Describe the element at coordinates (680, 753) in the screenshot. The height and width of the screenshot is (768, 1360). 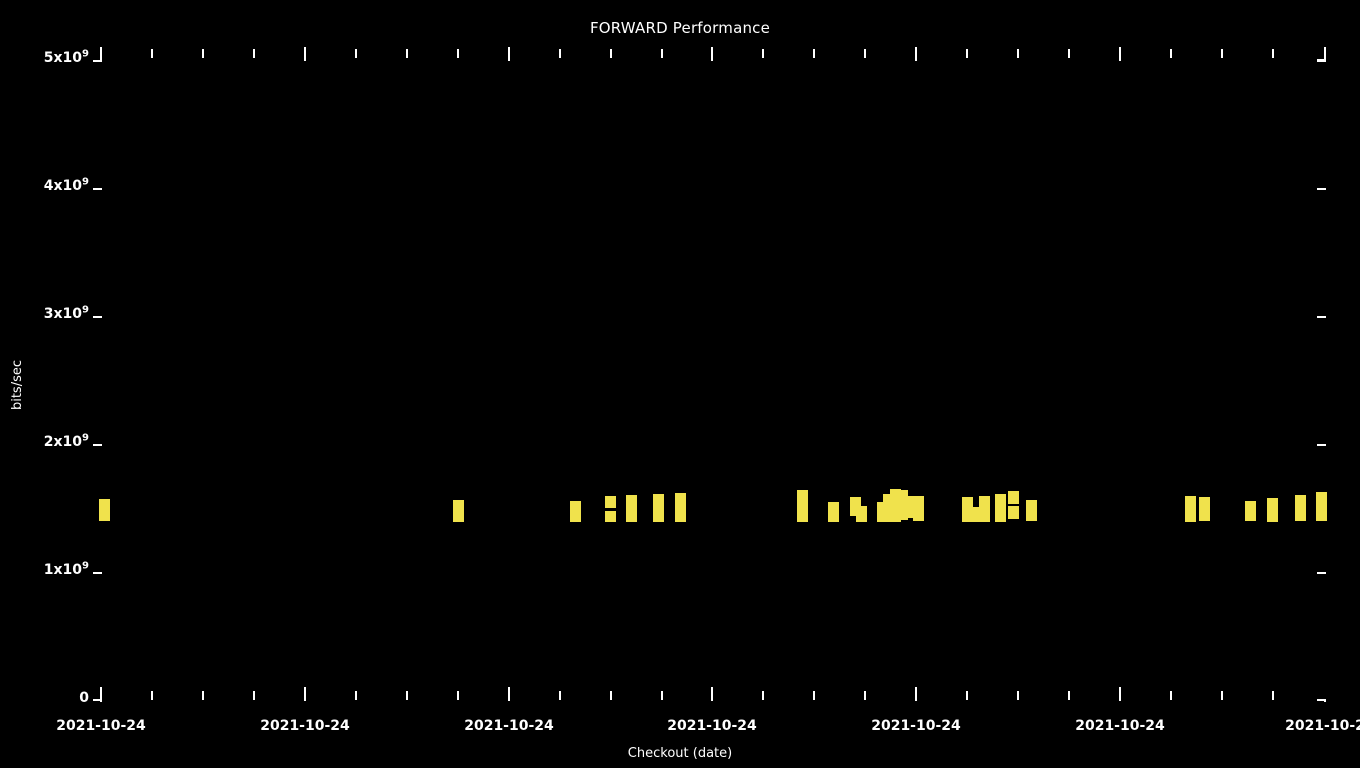
I see `x-axis-label: Checkout (date)` at that location.